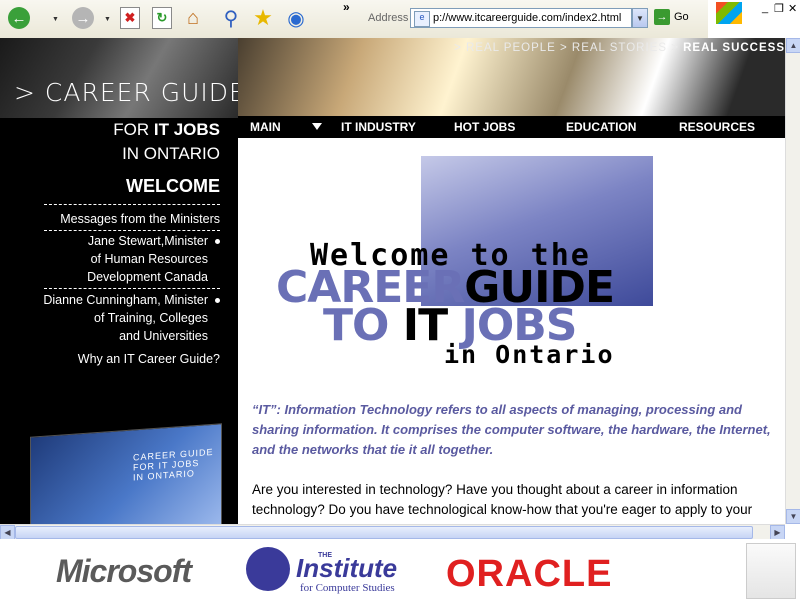 The height and width of the screenshot is (600, 800). Describe the element at coordinates (268, 569) in the screenshot. I see `ics-logo-icon` at that location.